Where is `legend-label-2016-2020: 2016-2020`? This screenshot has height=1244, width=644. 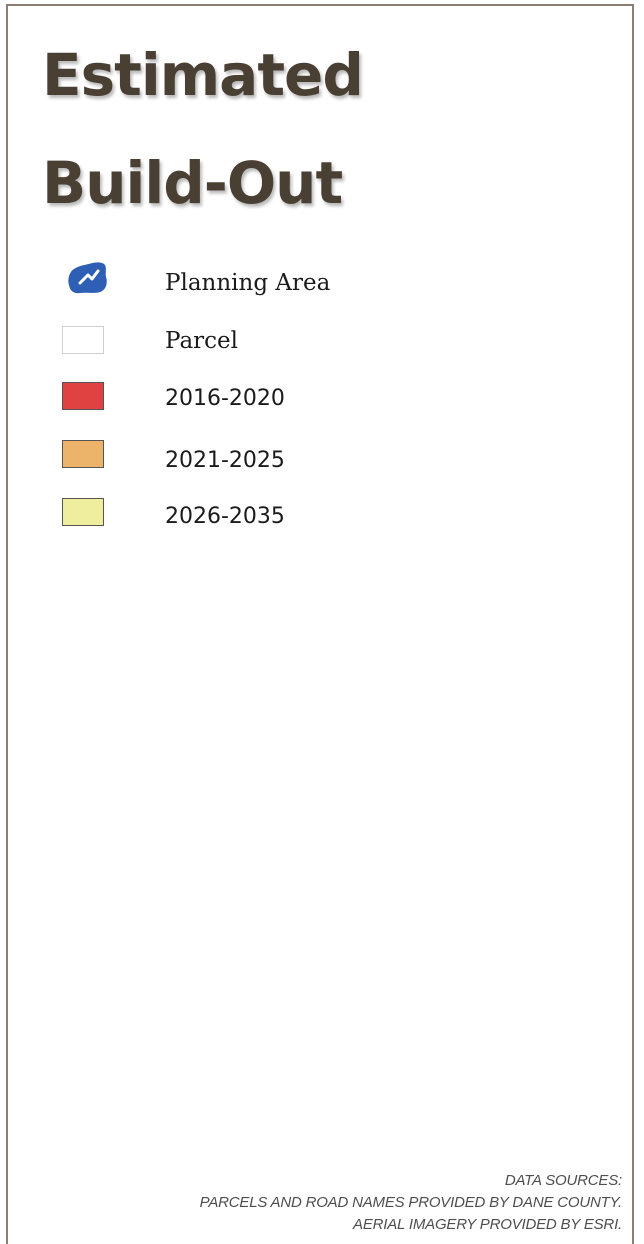
legend-label-2016-2020: 2016-2020 is located at coordinates (225, 398).